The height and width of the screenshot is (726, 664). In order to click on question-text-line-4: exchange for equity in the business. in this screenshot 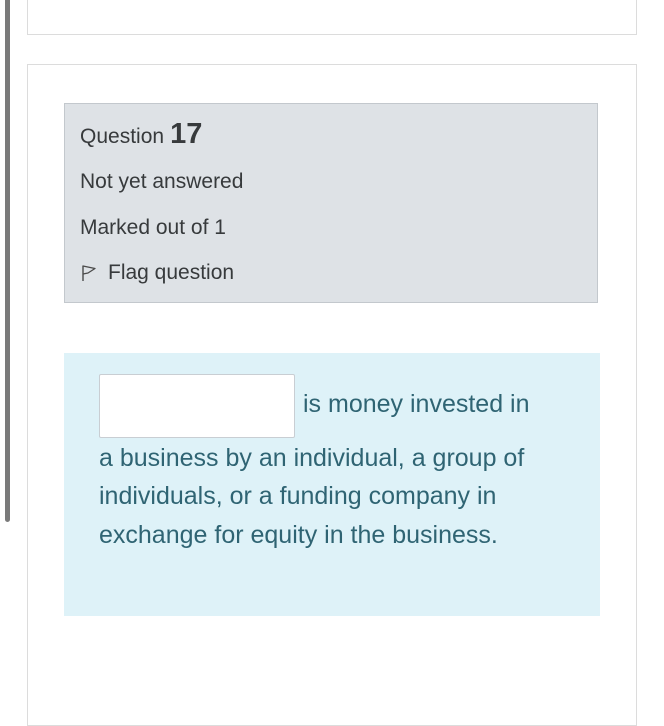, I will do `click(298, 535)`.